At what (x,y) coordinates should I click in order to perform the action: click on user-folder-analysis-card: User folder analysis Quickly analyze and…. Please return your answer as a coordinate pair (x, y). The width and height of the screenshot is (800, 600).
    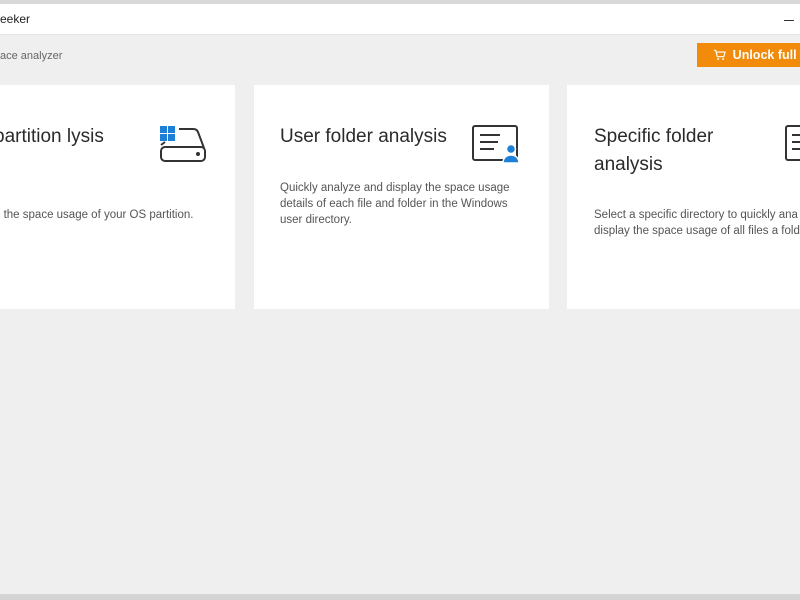
    Looking at the image, I should click on (401, 197).